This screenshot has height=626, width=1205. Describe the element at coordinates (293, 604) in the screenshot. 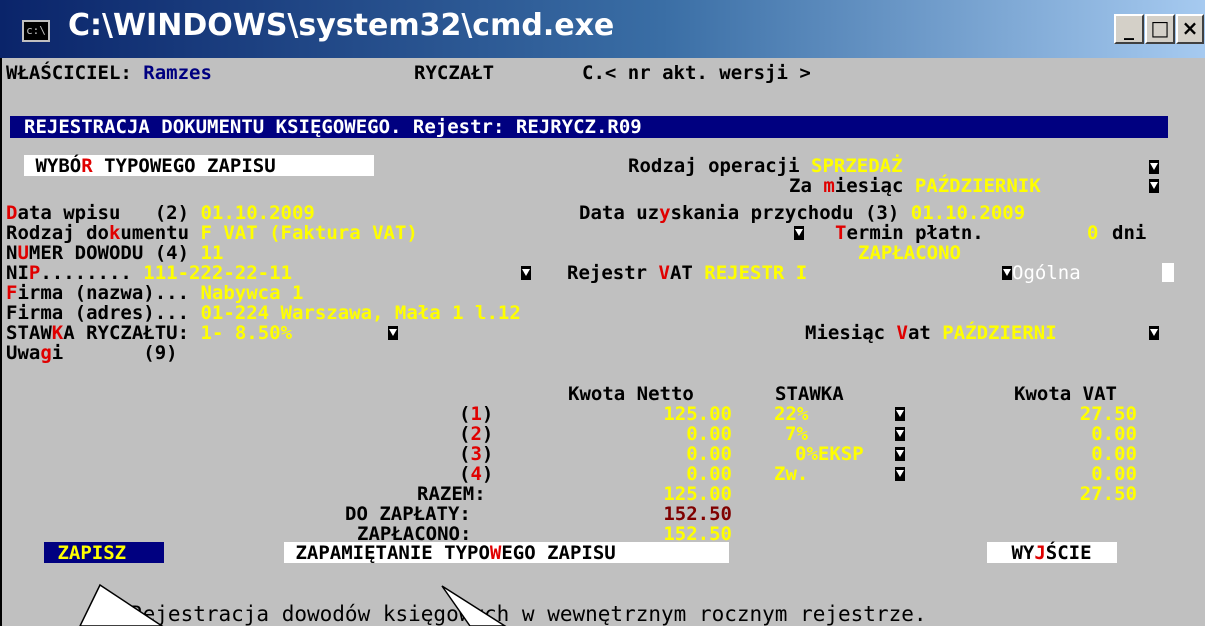

I see `callout-arrows` at that location.